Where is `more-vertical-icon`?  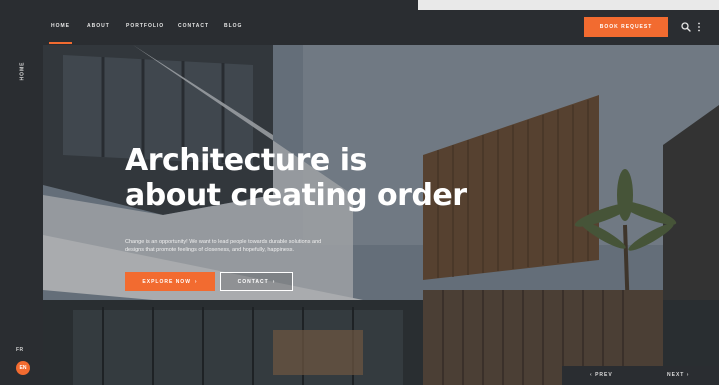 more-vertical-icon is located at coordinates (699, 27).